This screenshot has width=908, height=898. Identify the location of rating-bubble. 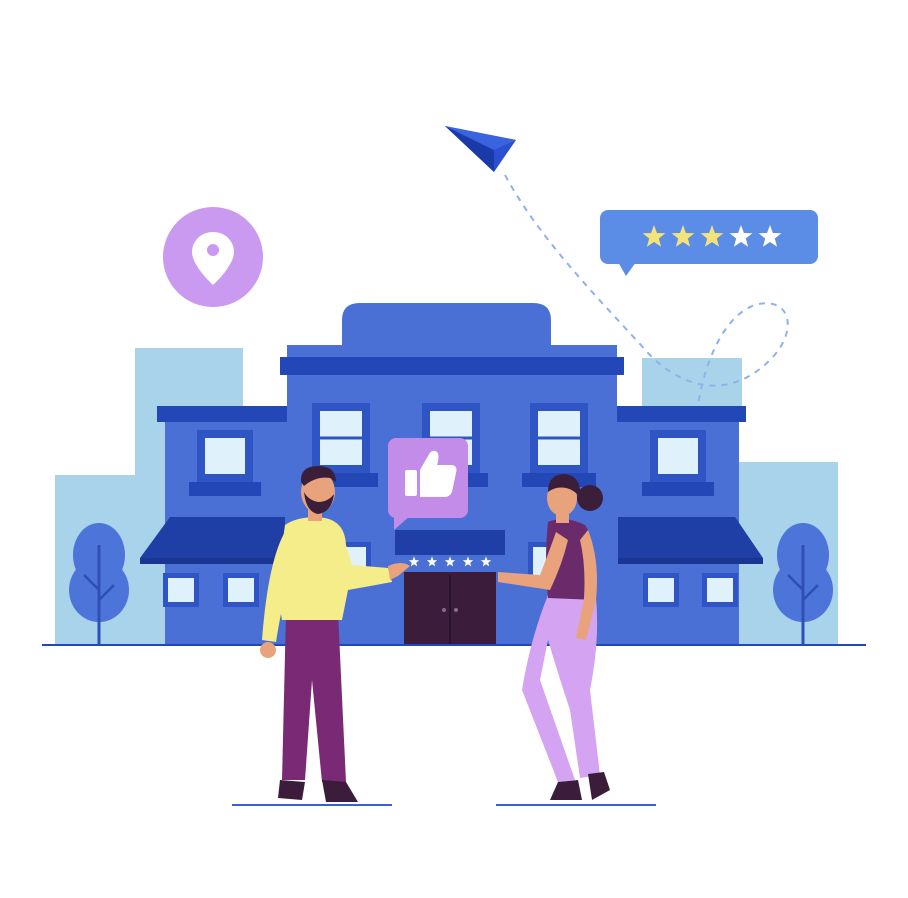
(709, 243).